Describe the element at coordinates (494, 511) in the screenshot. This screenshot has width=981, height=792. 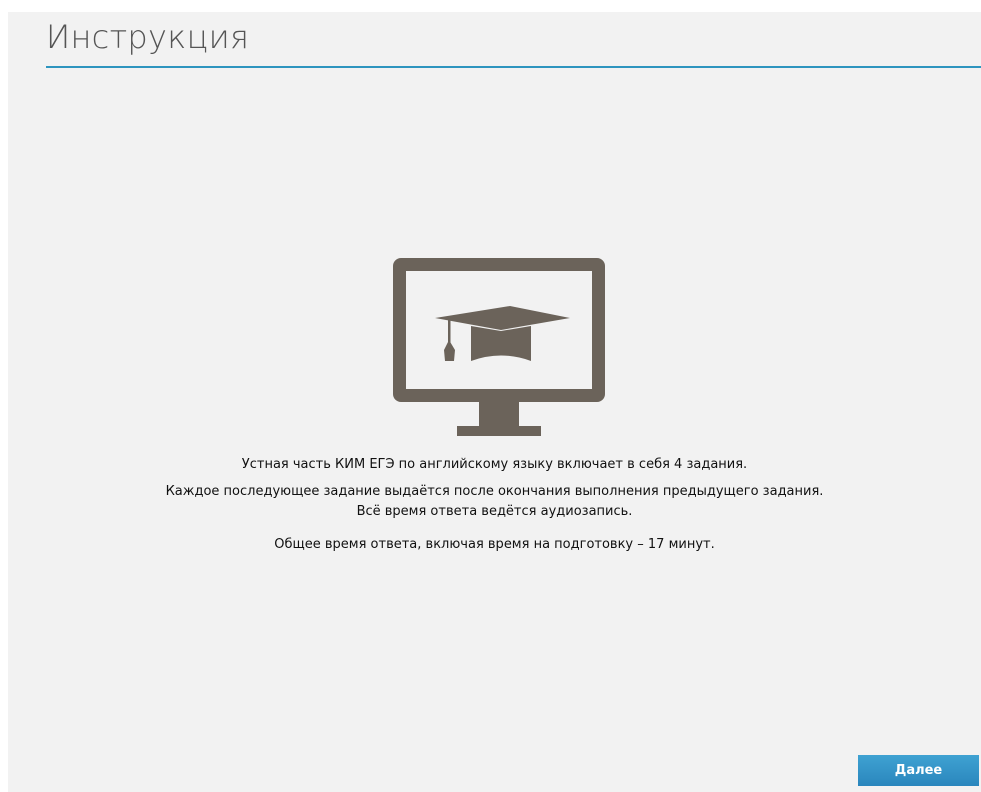
I see `instruction-line-3: Всё время ответа ведётся аудиозапись.` at that location.